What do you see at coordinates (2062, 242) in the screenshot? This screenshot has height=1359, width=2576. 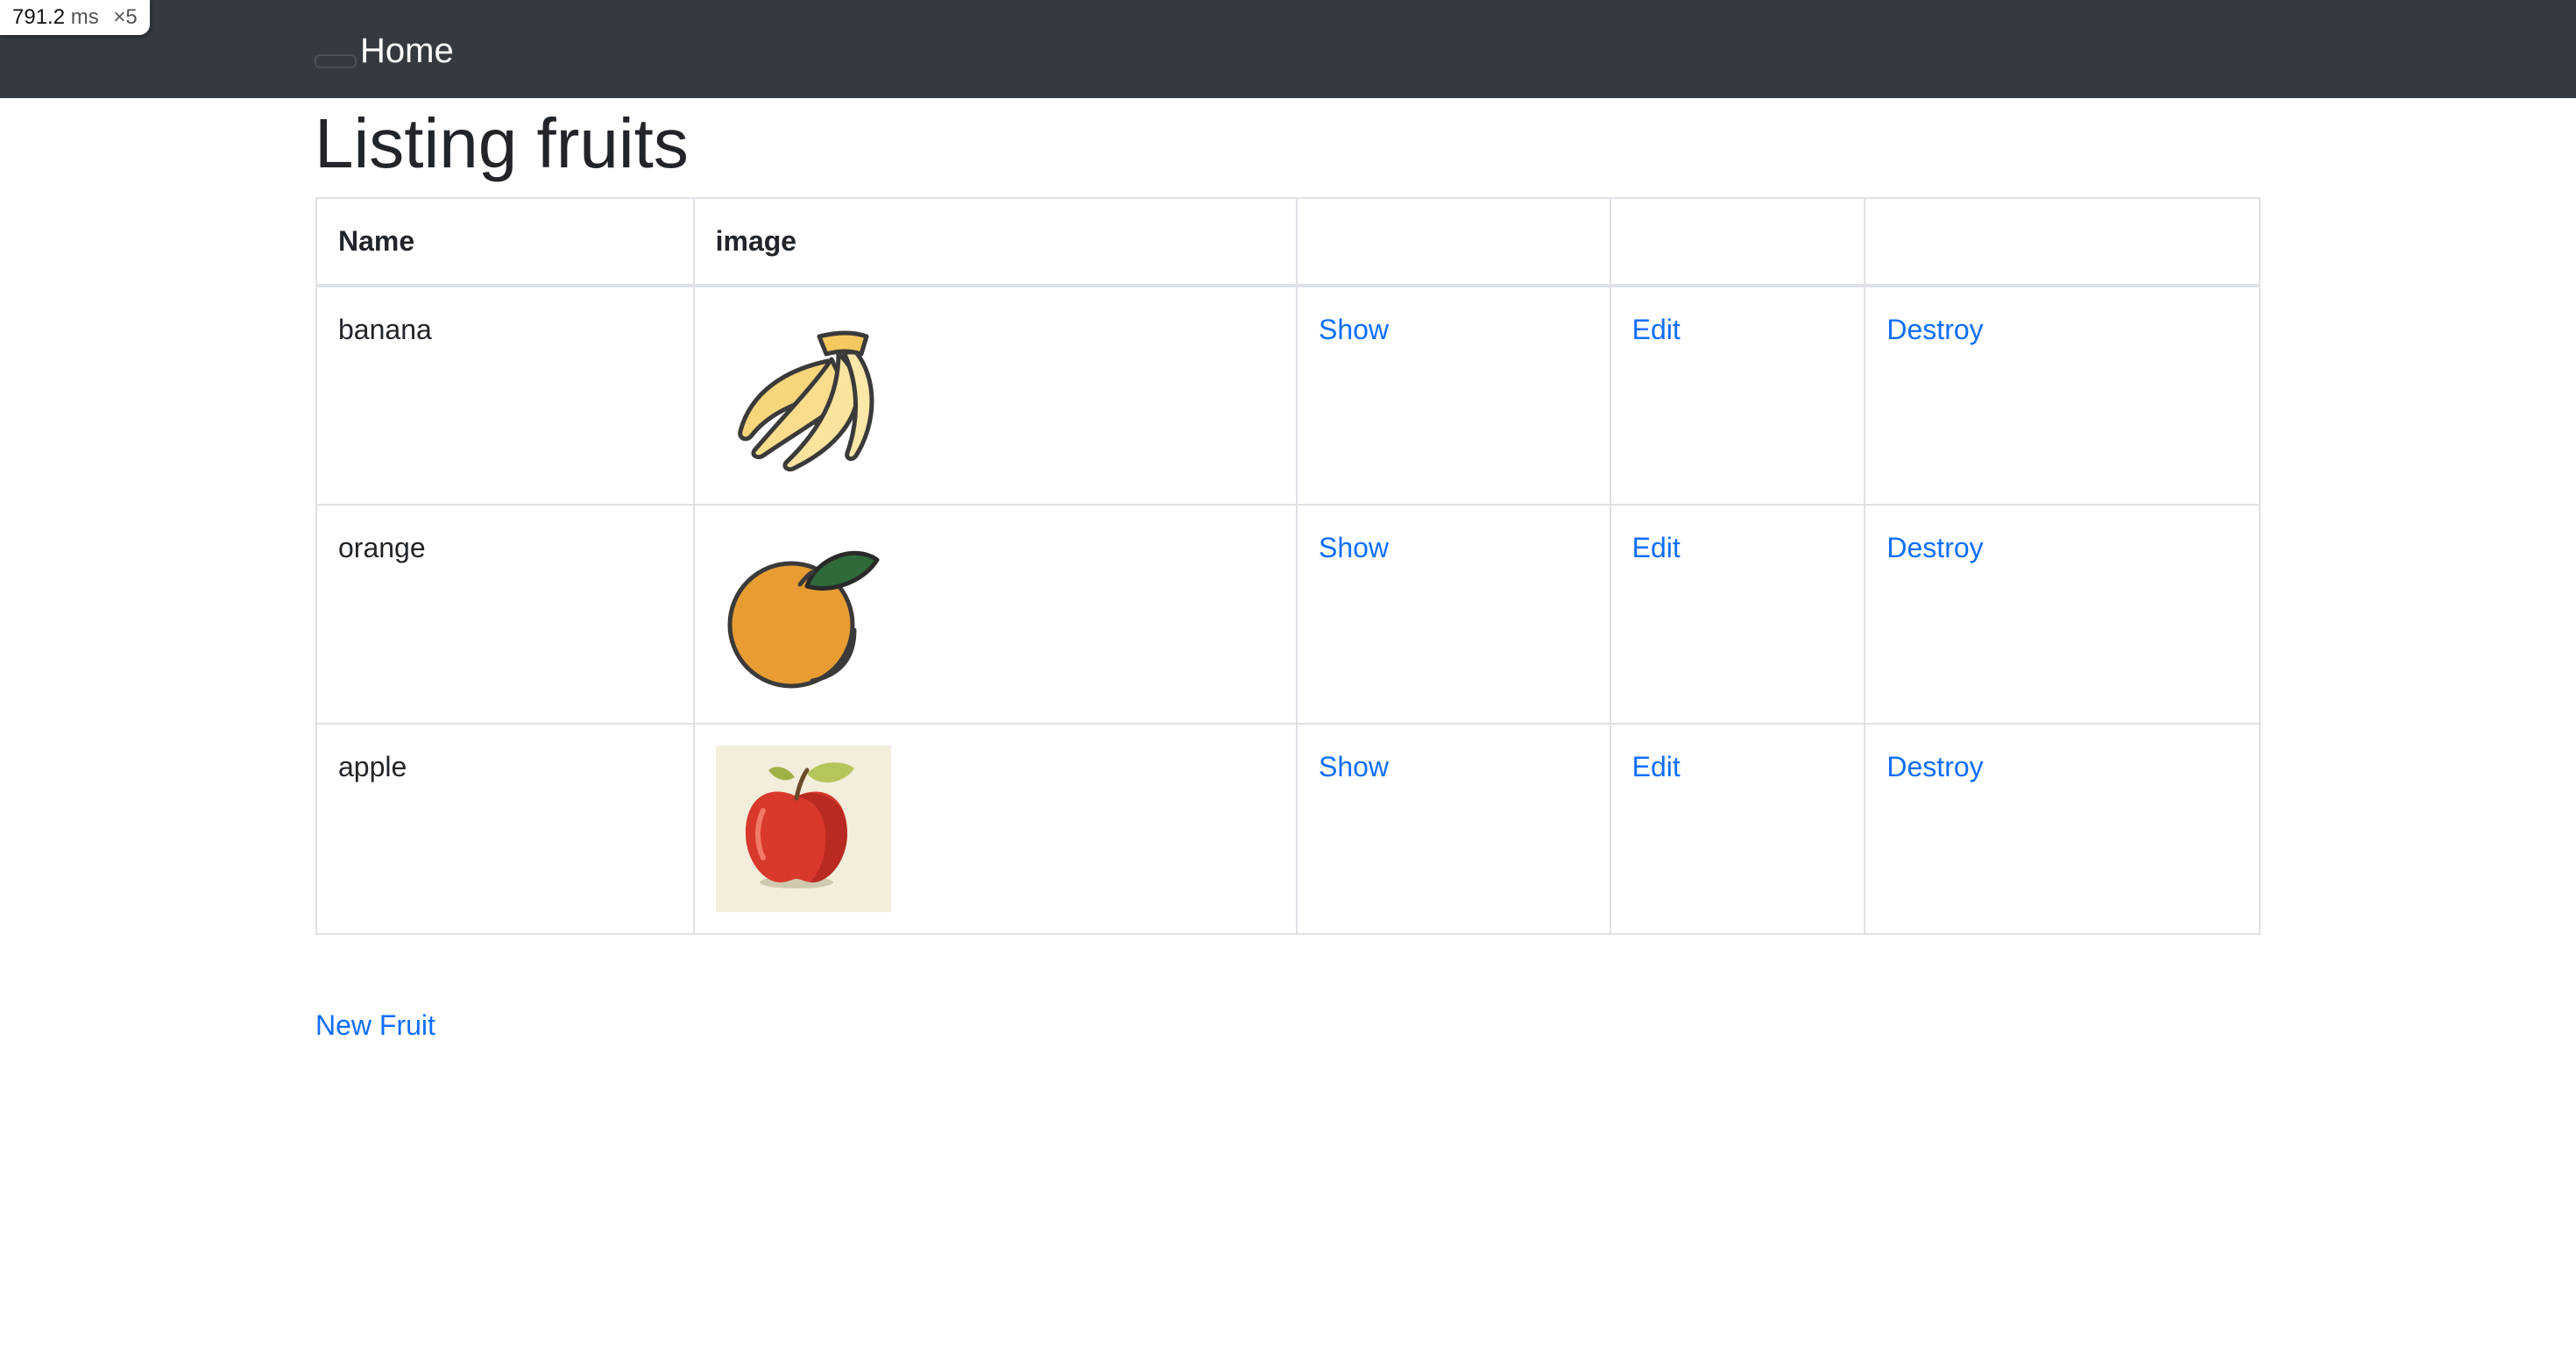 I see `column-header-destroy` at bounding box center [2062, 242].